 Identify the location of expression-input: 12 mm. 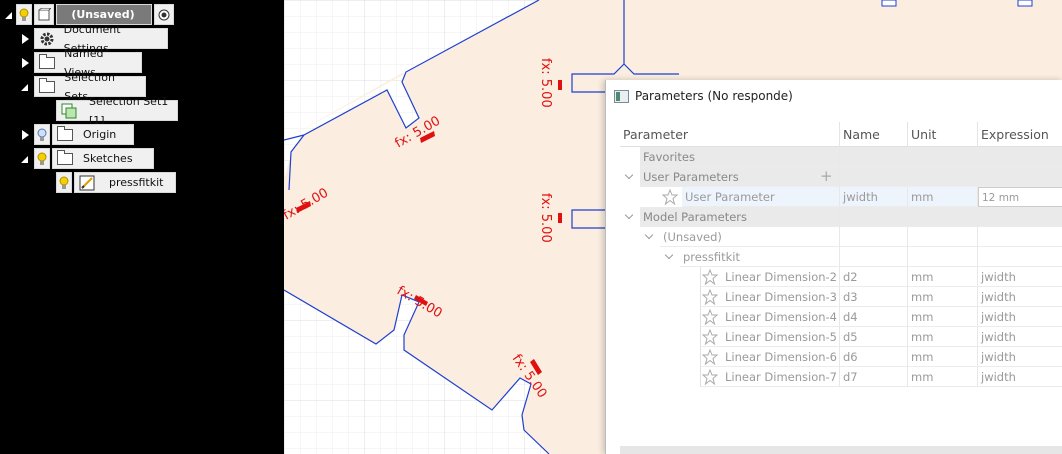
(1020, 197).